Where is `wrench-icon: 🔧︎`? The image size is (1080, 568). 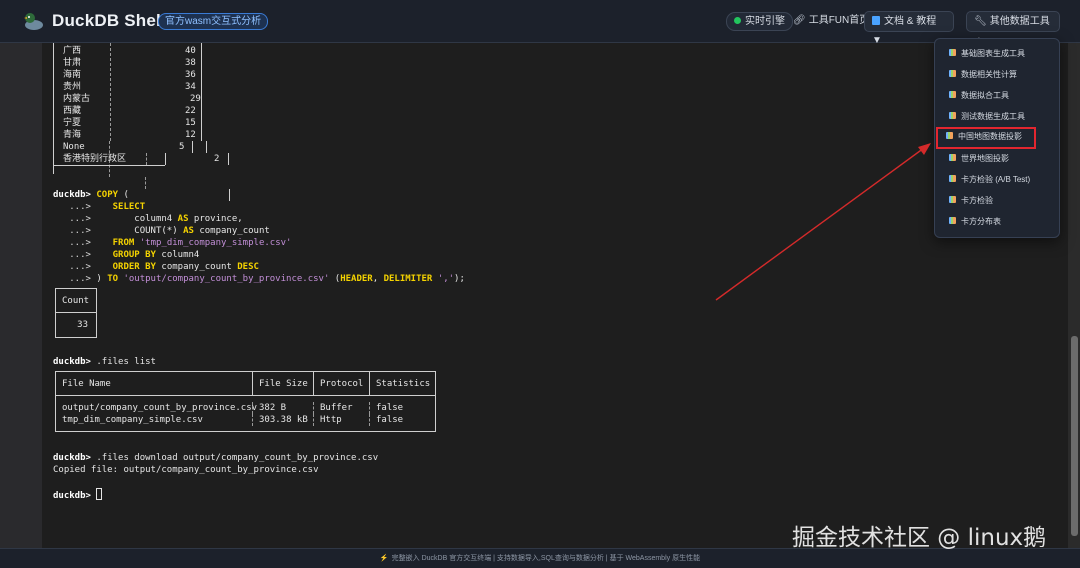
wrench-icon: 🔧︎ is located at coordinates (980, 21).